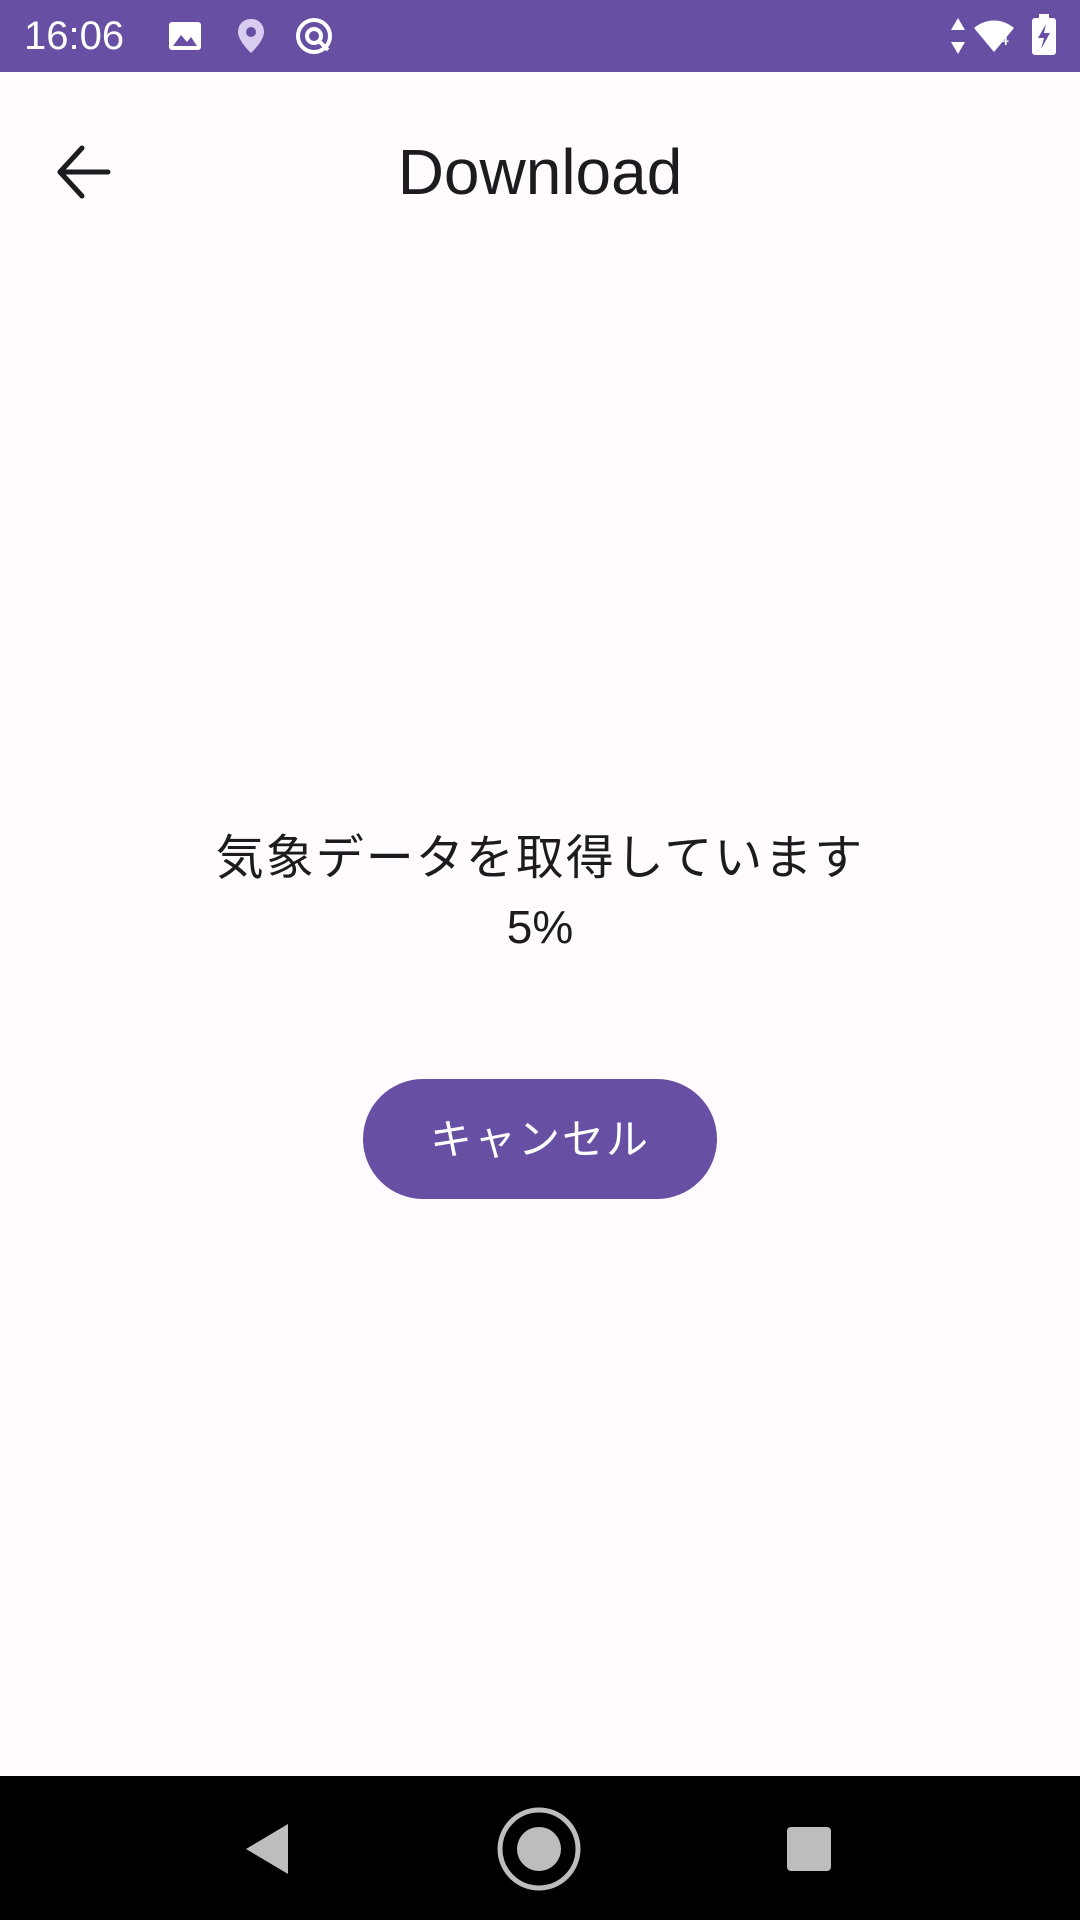 The image size is (1080, 1920). I want to click on data-arrows-icon, so click(958, 36).